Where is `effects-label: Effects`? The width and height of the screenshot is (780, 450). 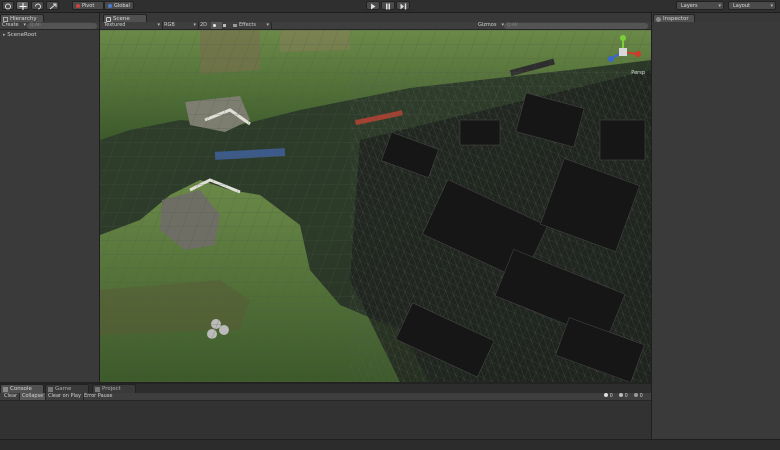 effects-label: Effects is located at coordinates (247, 25).